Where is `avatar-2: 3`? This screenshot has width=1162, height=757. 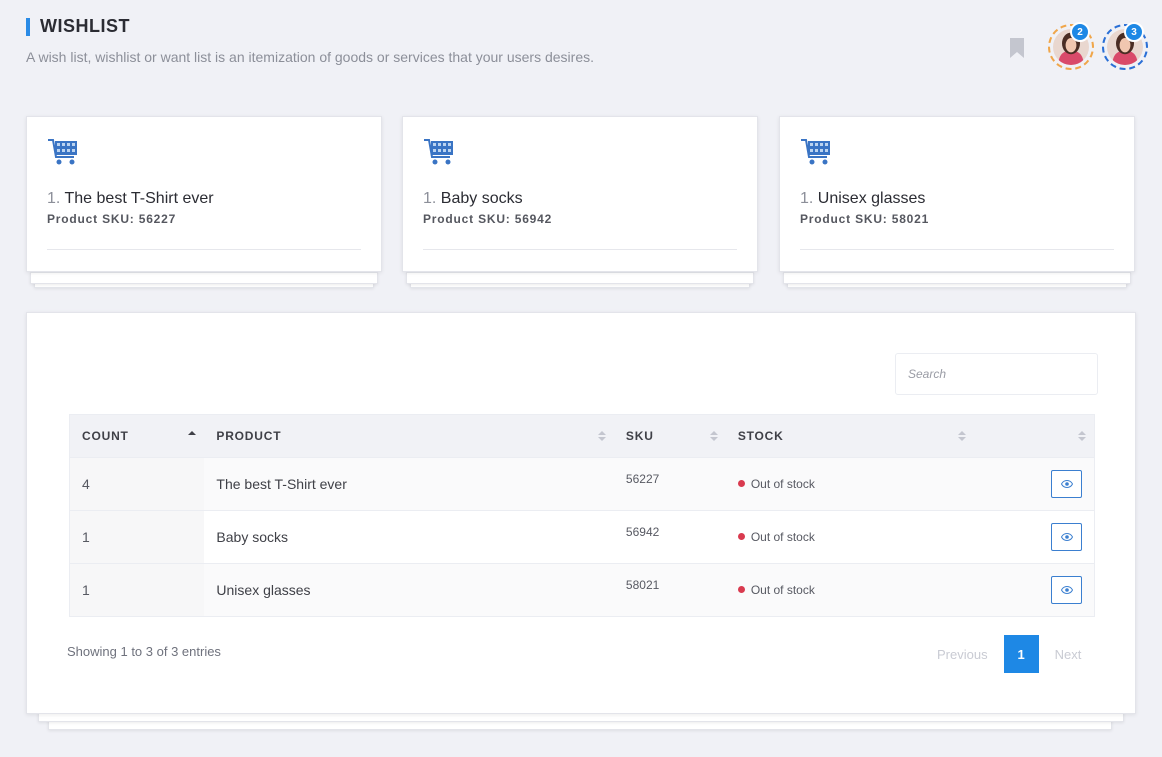 avatar-2: 3 is located at coordinates (1125, 46).